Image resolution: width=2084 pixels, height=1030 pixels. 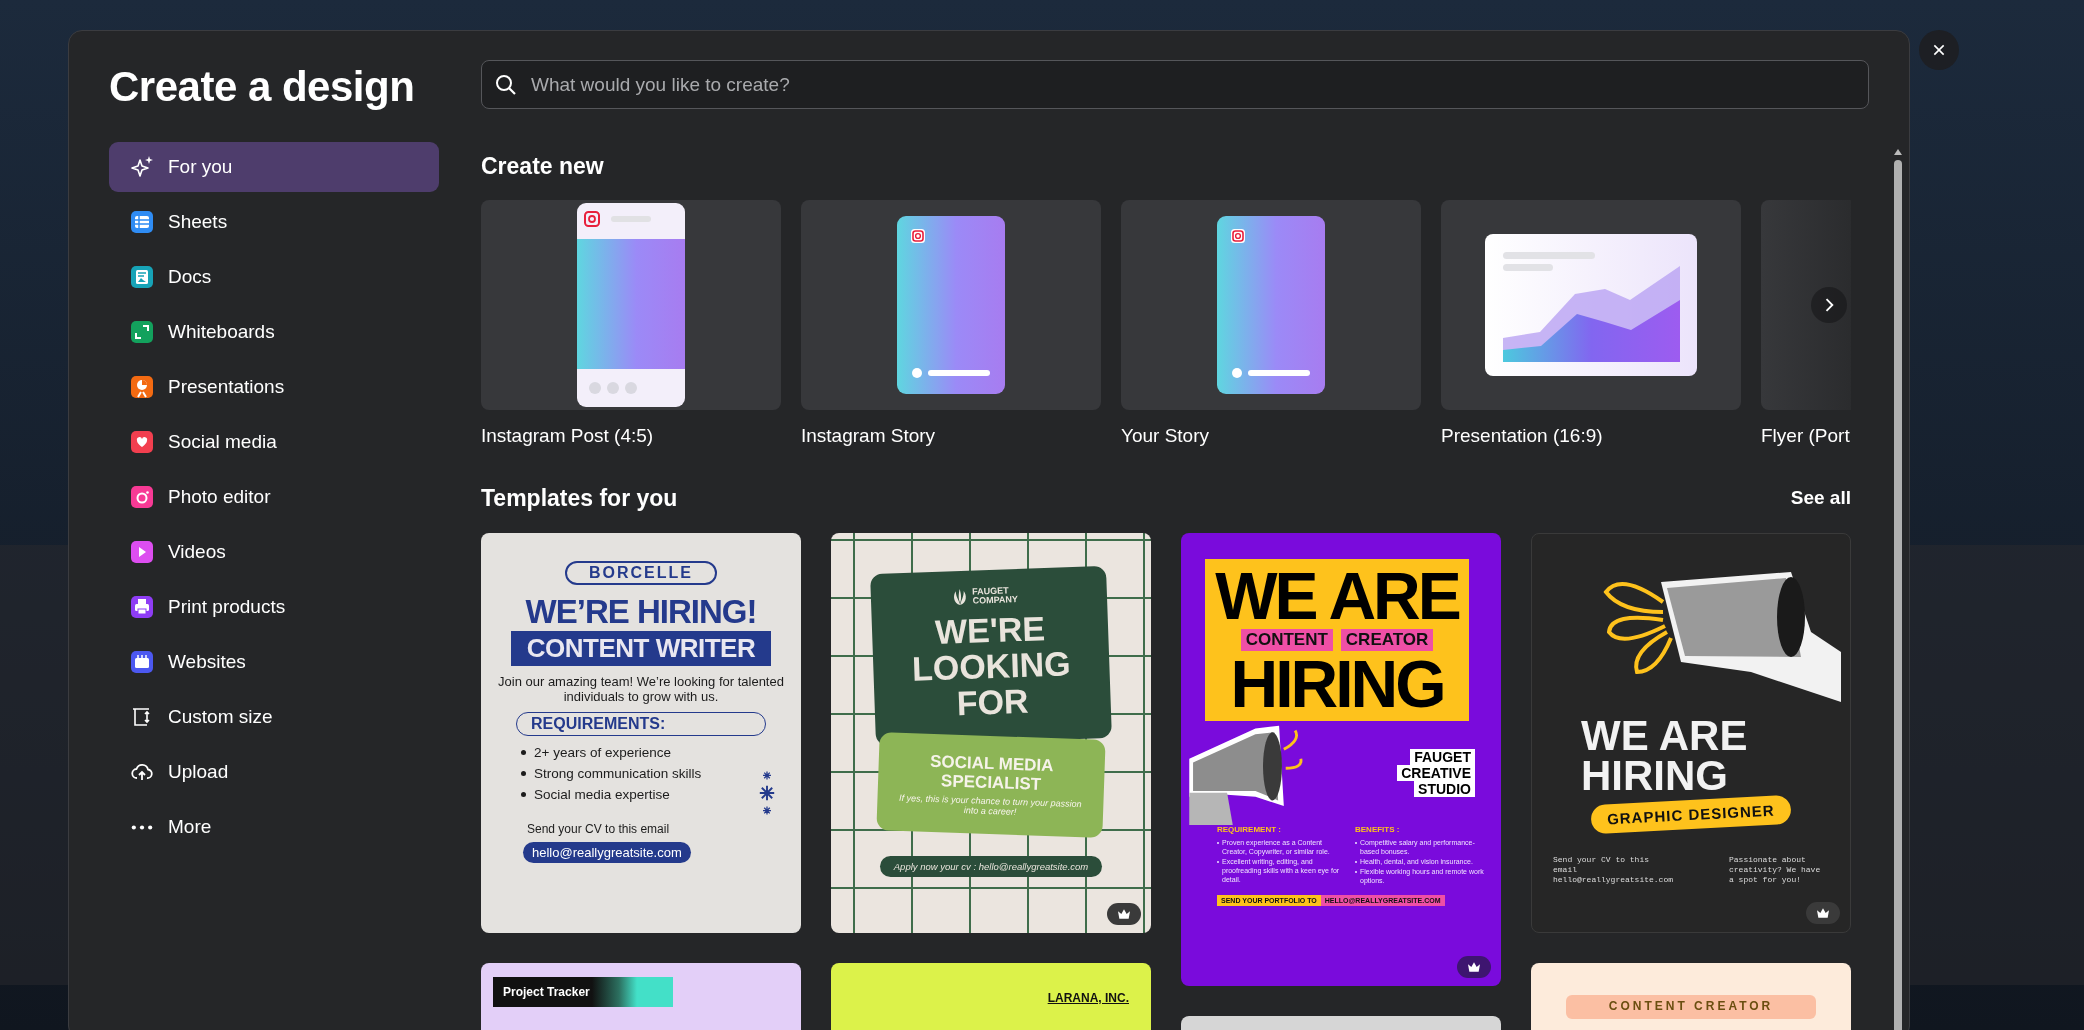 I want to click on poster-text: Join our amazing team! We’re looking for talented individuals to grow with us., so click(x=641, y=689).